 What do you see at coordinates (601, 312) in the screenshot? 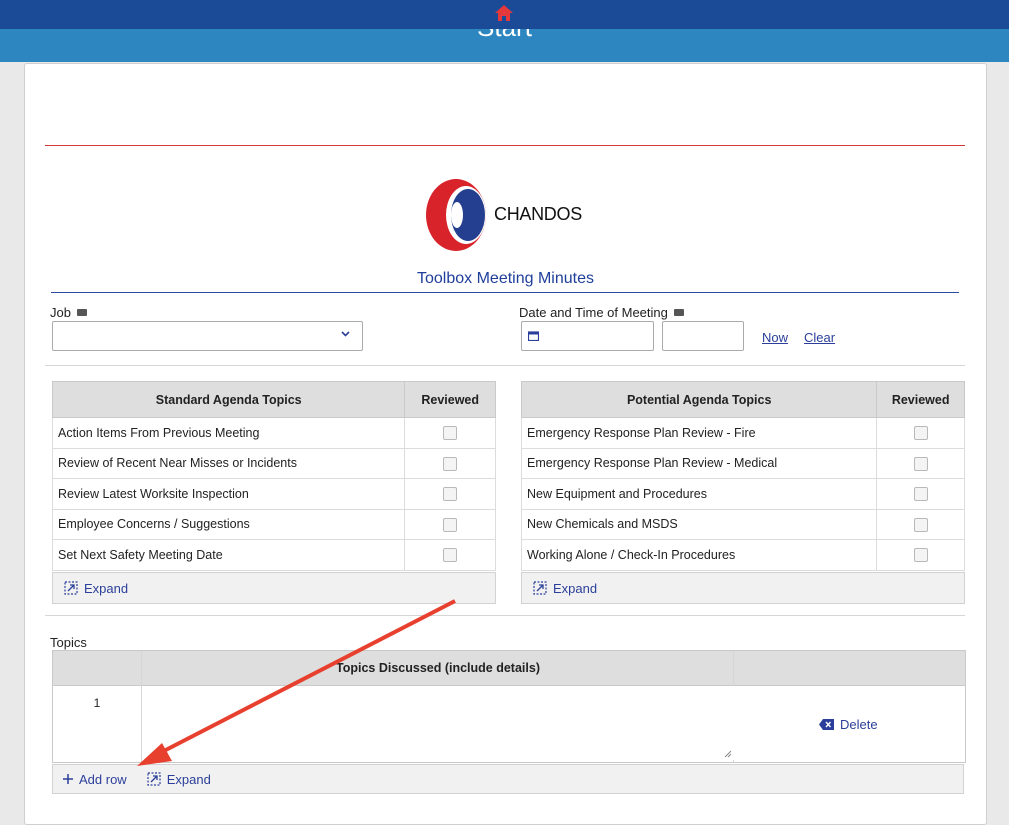
I see `date-label: Date and Time of Meeting` at bounding box center [601, 312].